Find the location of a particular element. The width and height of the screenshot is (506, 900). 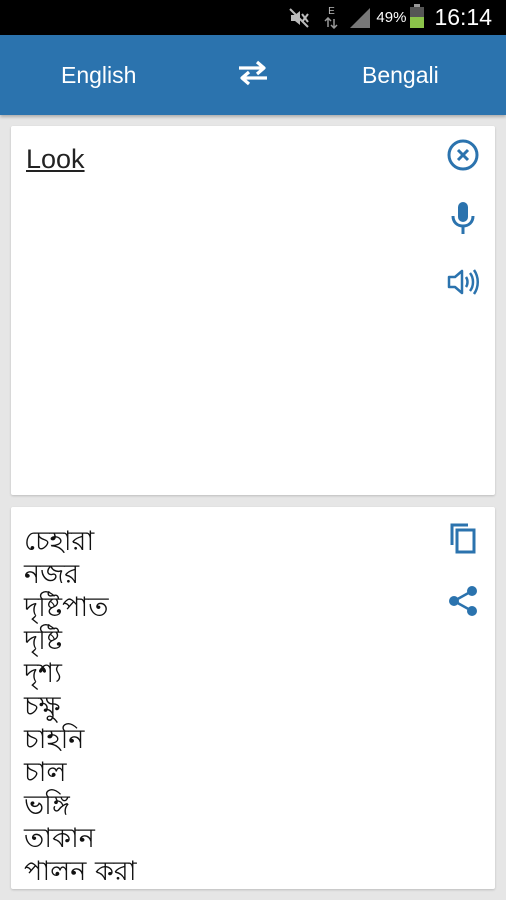

translation-item: তাকান is located at coordinates (224, 838).